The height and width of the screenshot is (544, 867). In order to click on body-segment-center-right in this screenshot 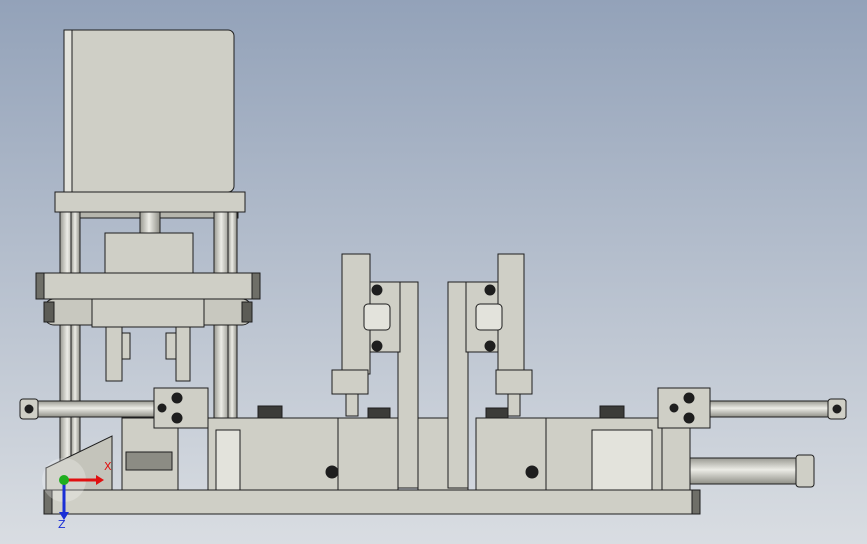, I will do `click(511, 454)`.